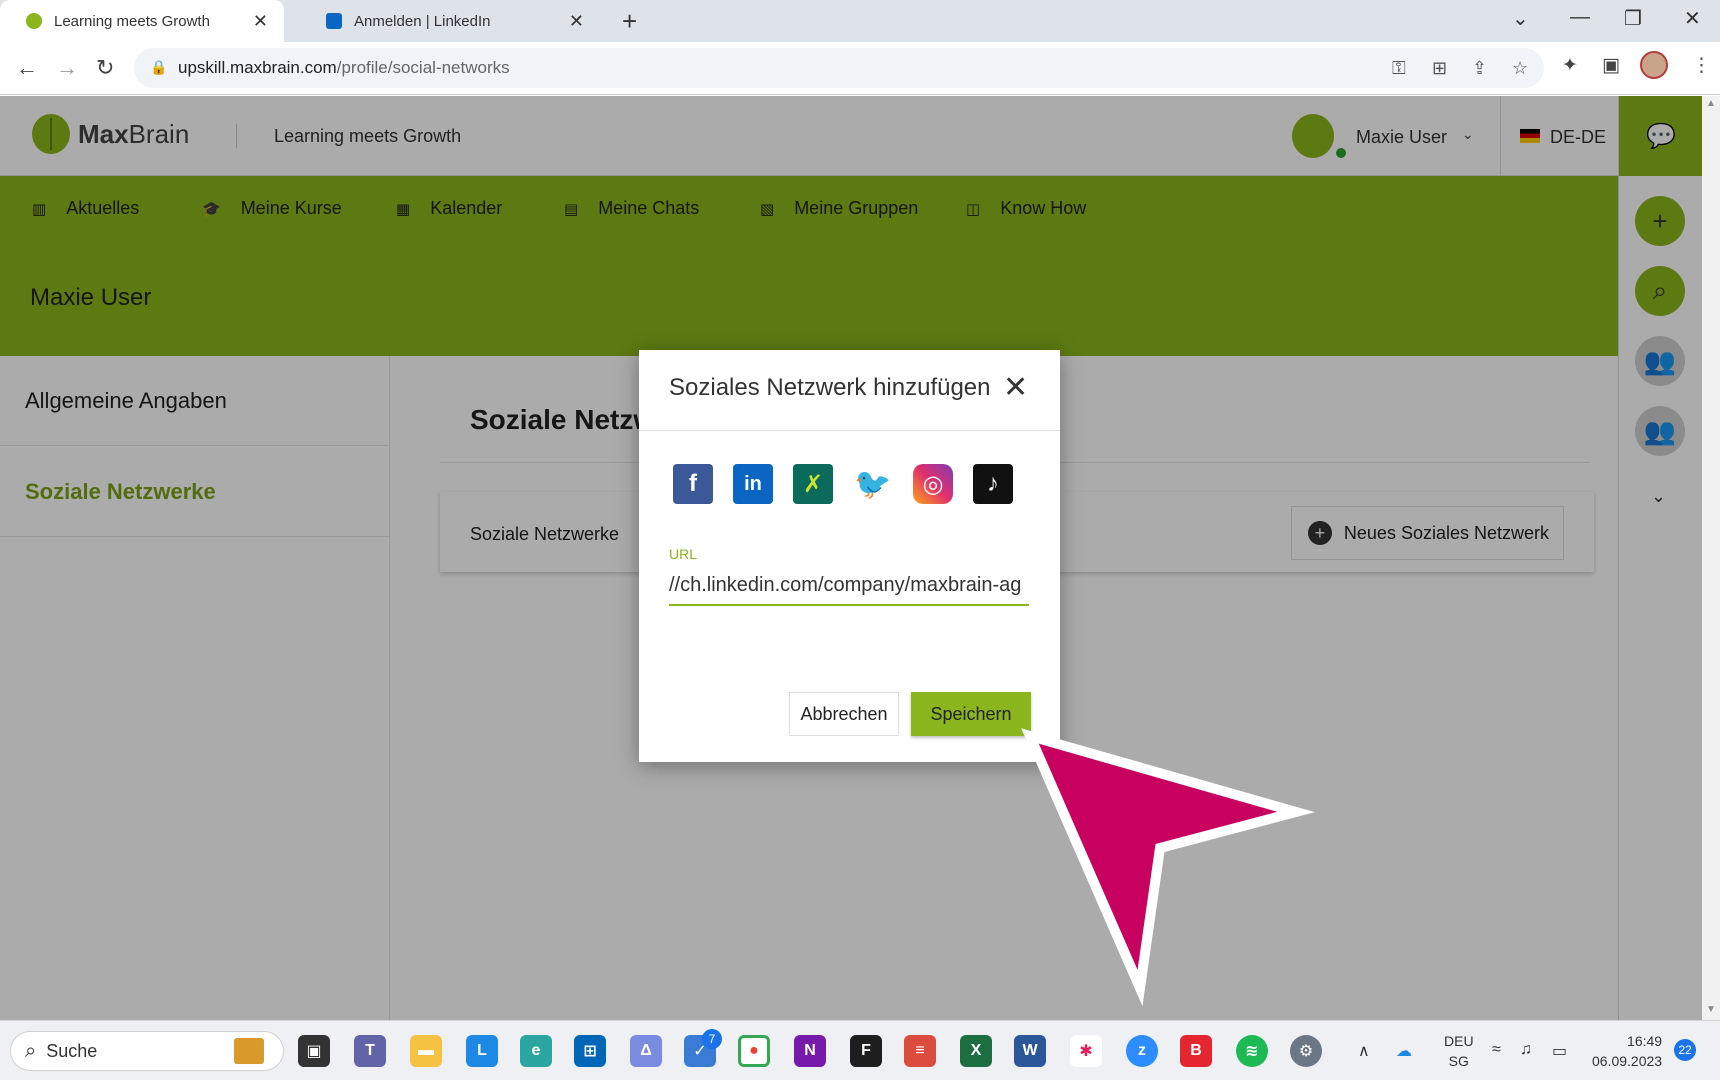  What do you see at coordinates (873, 484) in the screenshot?
I see `twitter-icon: 🐦` at bounding box center [873, 484].